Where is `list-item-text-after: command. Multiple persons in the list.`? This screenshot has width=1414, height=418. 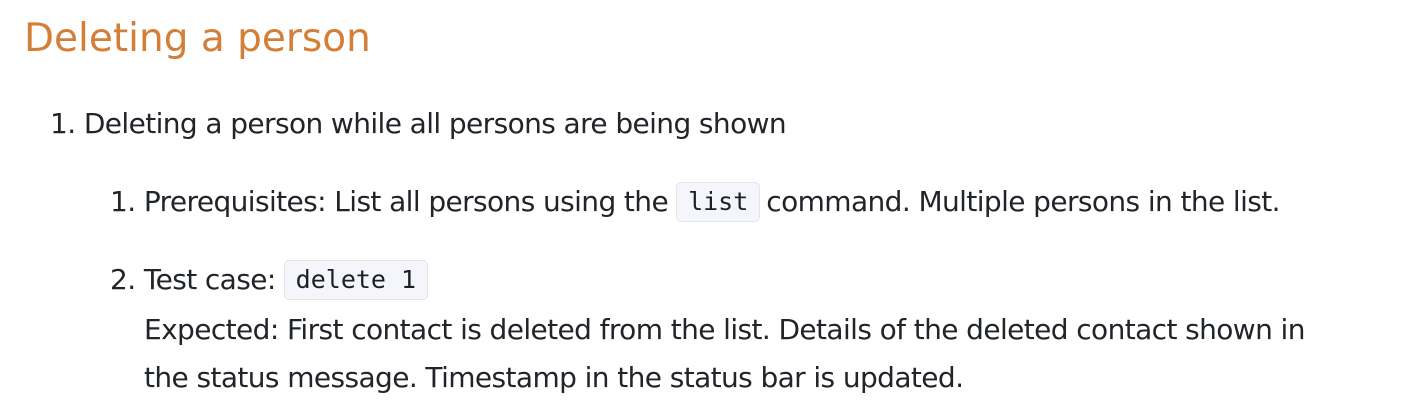 list-item-text-after: command. Multiple persons in the list. is located at coordinates (1023, 201).